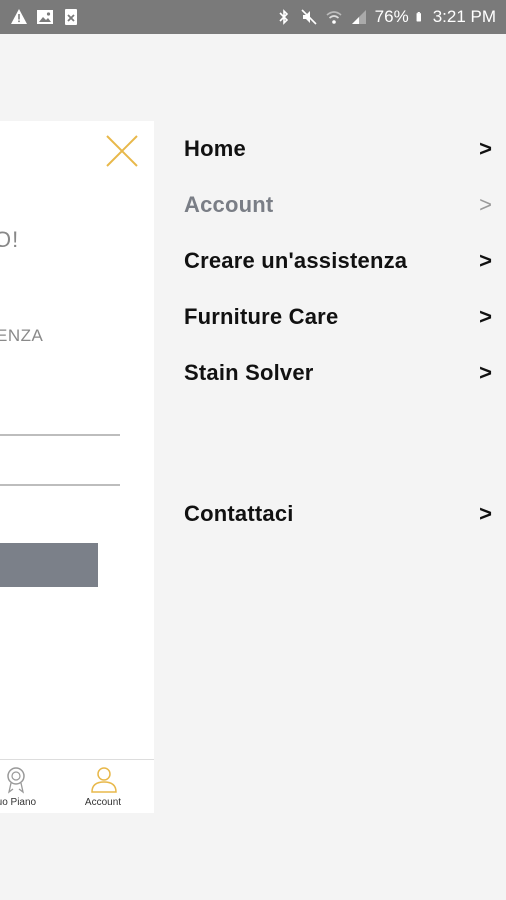  I want to click on close-icon, so click(122, 151).